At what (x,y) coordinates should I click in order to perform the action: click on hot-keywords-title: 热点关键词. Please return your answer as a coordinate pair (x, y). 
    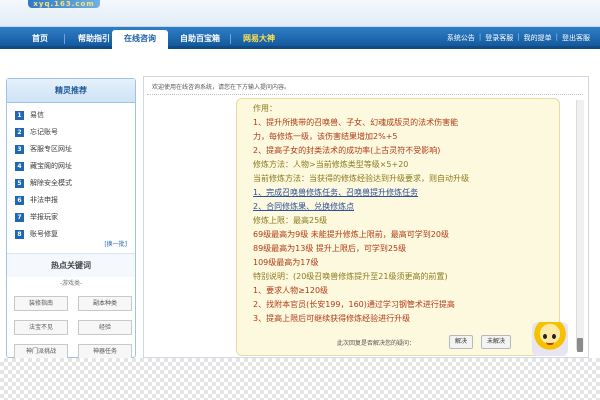
    Looking at the image, I should click on (71, 265).